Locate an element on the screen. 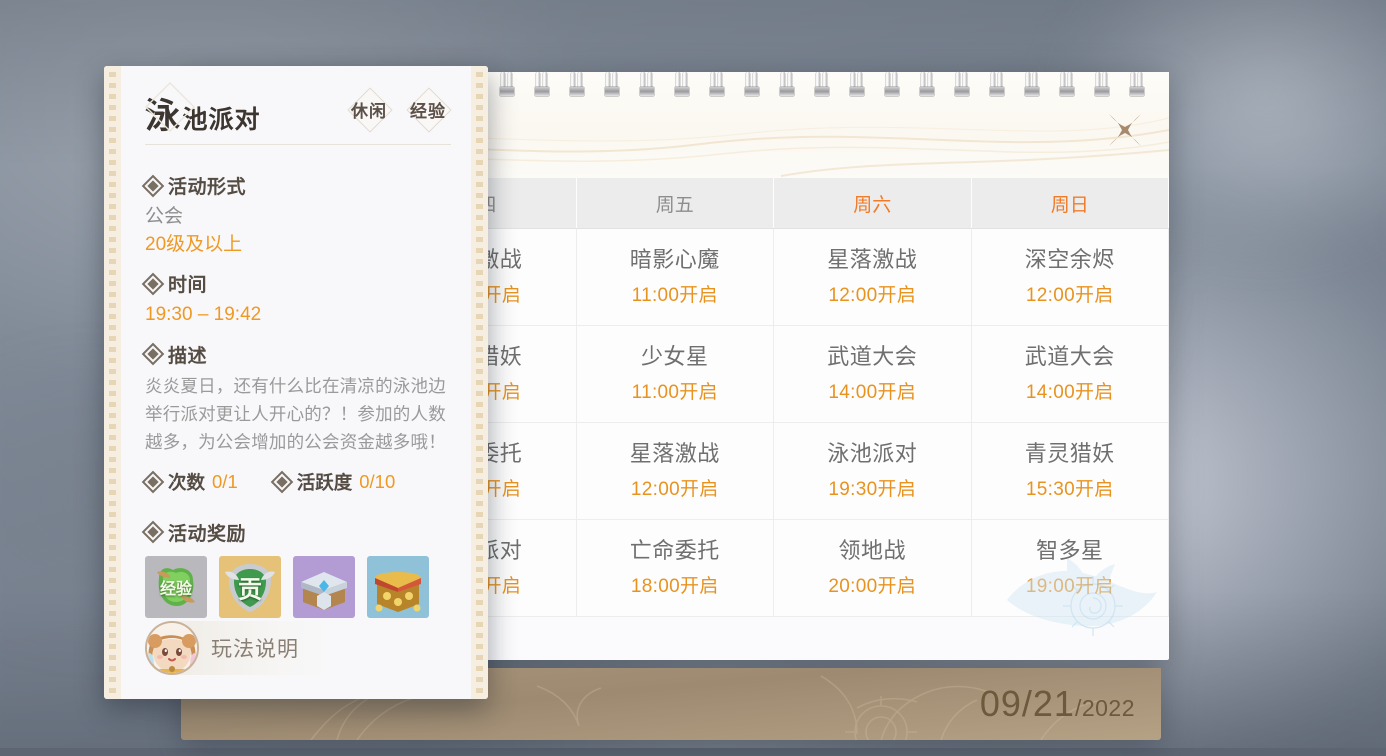 The image size is (1386, 756). activity-cell: 泳池派对 19:30开启 is located at coordinates (872, 471).